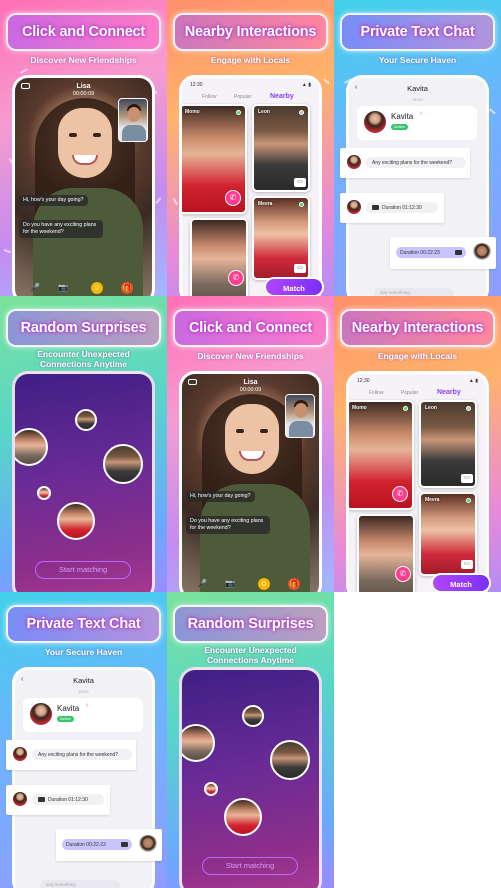  Describe the element at coordinates (417, 88) in the screenshot. I see `chat-title: Kavita` at that location.